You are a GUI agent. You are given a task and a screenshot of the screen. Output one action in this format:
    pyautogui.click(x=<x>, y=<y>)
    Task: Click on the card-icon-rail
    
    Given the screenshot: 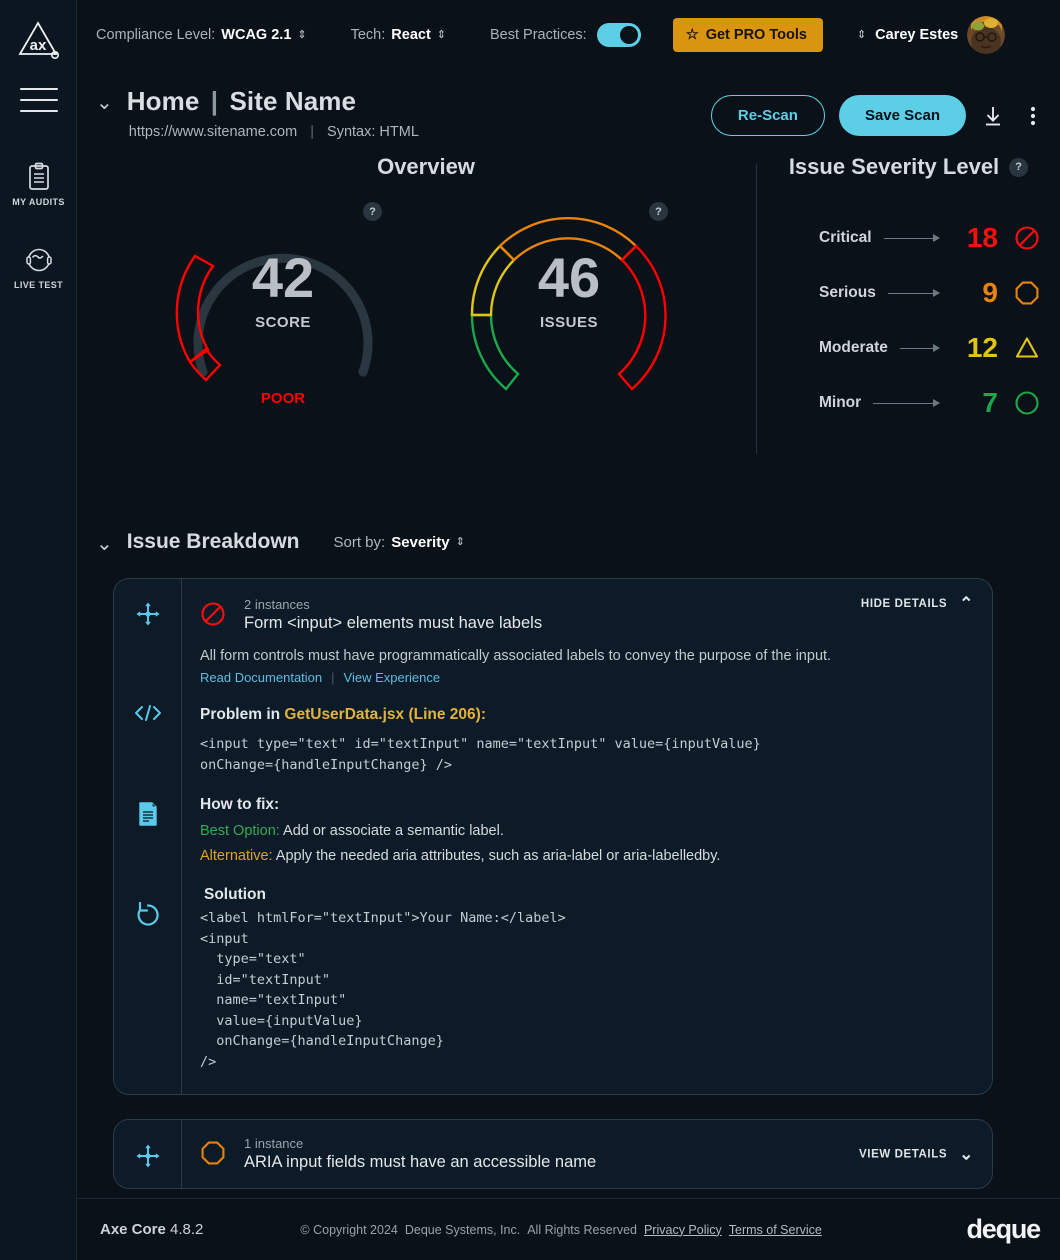 What is the action you would take?
    pyautogui.click(x=148, y=837)
    